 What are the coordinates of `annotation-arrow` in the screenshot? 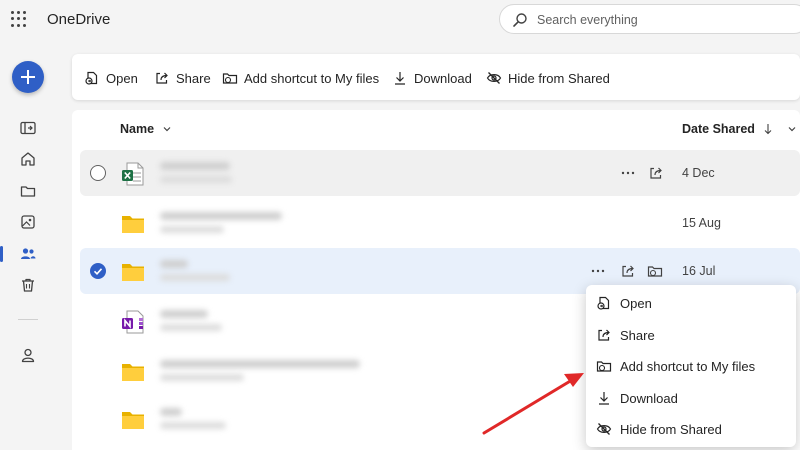 It's located at (533, 404).